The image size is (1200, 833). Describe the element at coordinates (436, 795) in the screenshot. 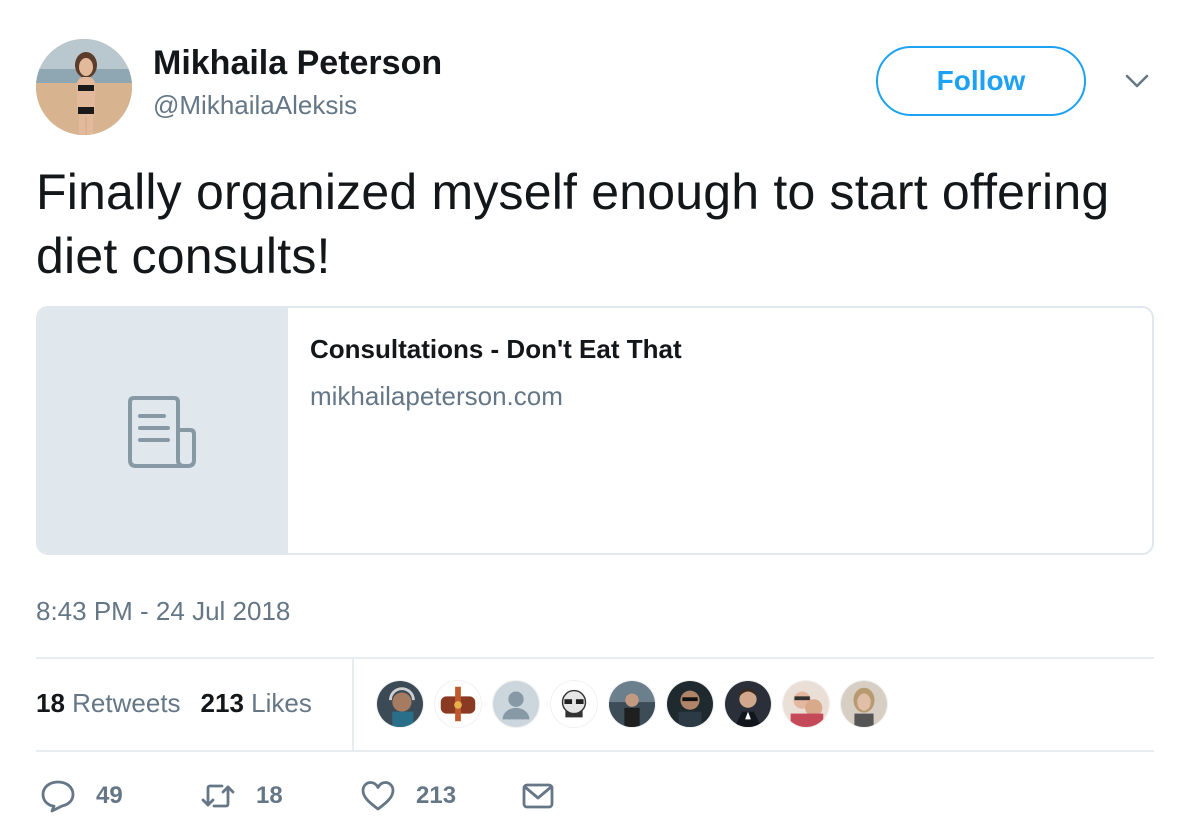

I see `like-count: 213` at that location.